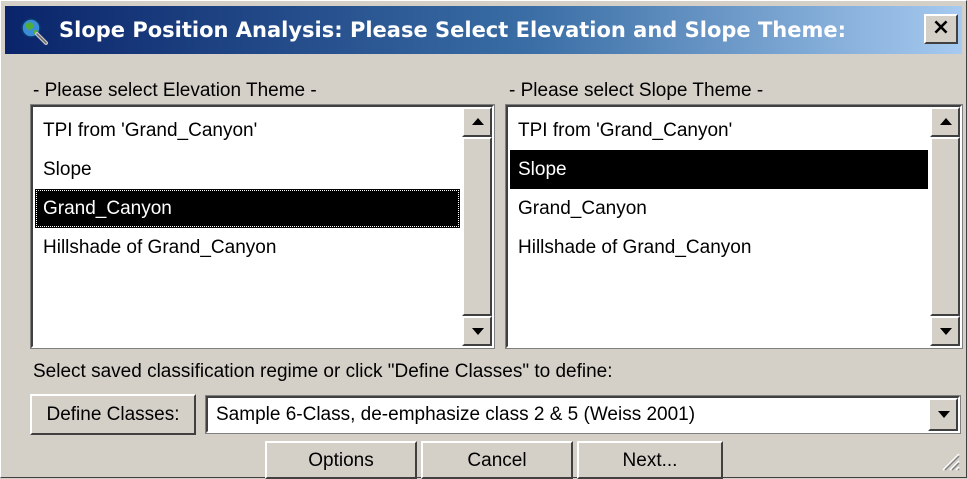 The image size is (967, 479). Describe the element at coordinates (113, 414) in the screenshot. I see `define-classes-button: Define Classes:` at that location.